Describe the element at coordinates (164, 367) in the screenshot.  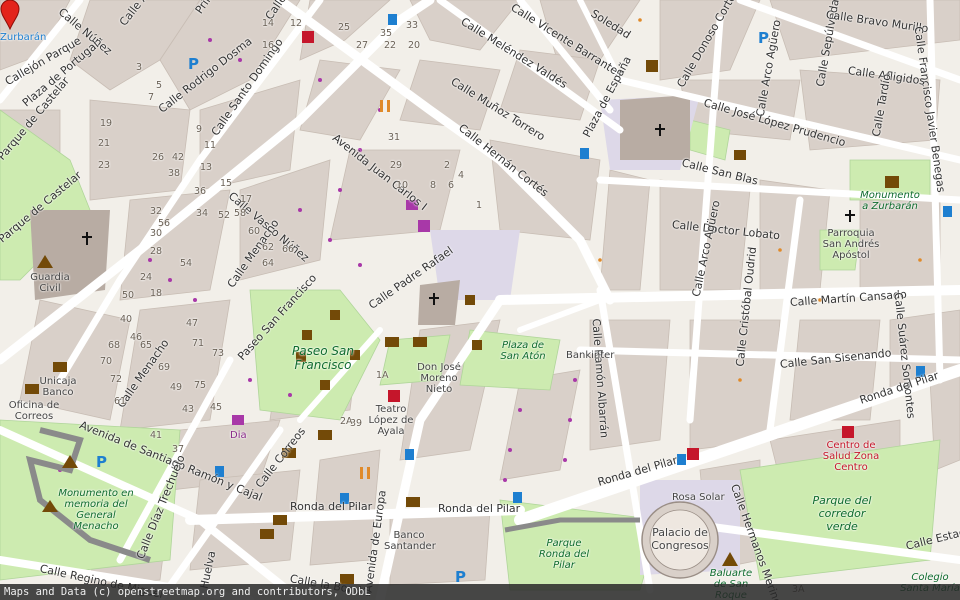
I see `house-number: 69` at that location.